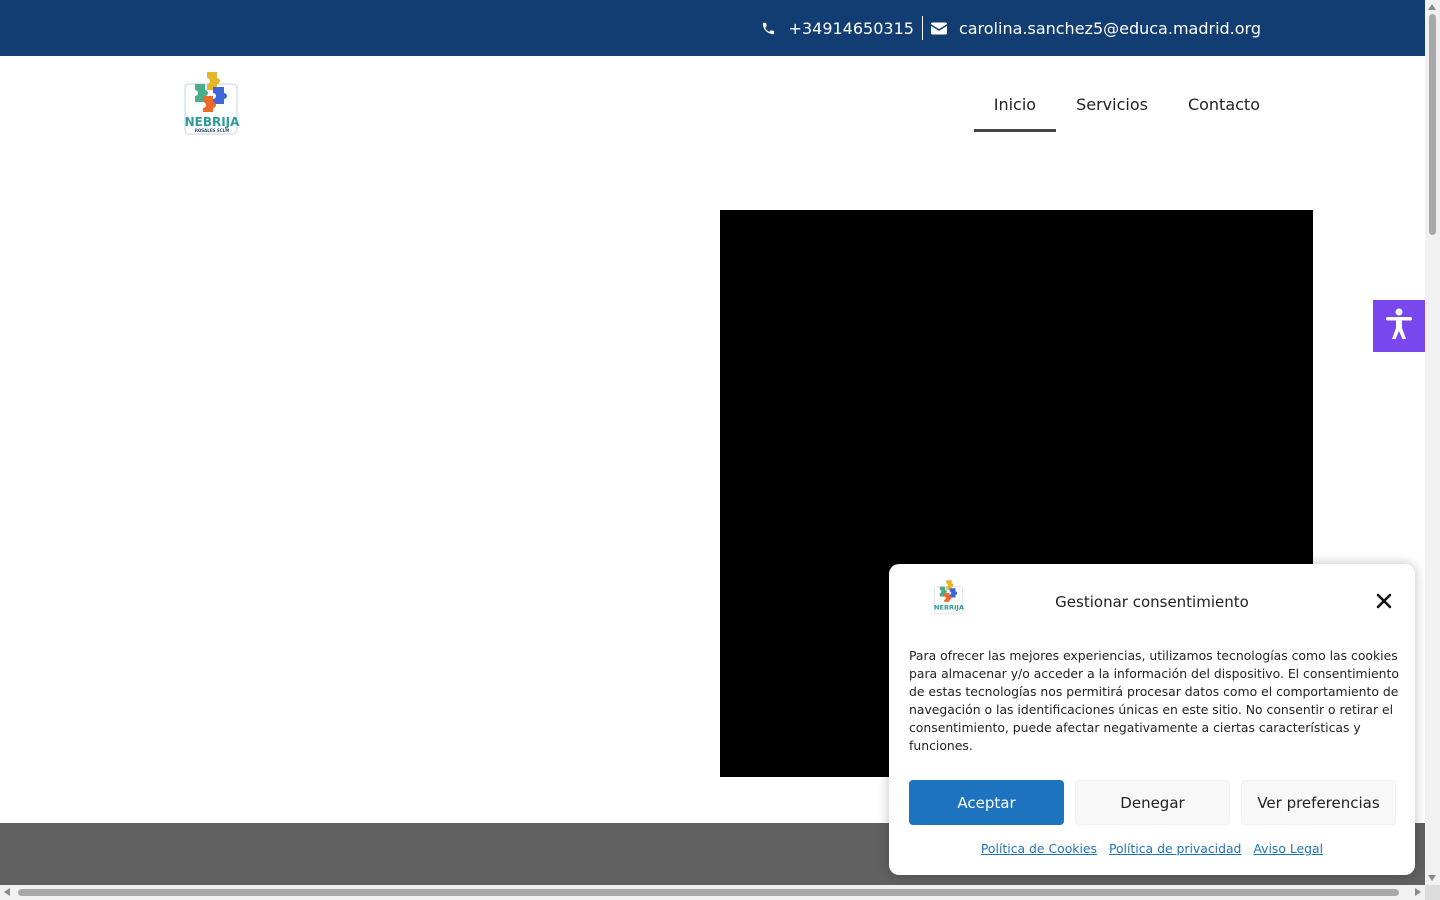 This screenshot has height=900, width=1440. Describe the element at coordinates (212, 130) in the screenshot. I see `logo-subtext: ROSALES SCLM` at that location.